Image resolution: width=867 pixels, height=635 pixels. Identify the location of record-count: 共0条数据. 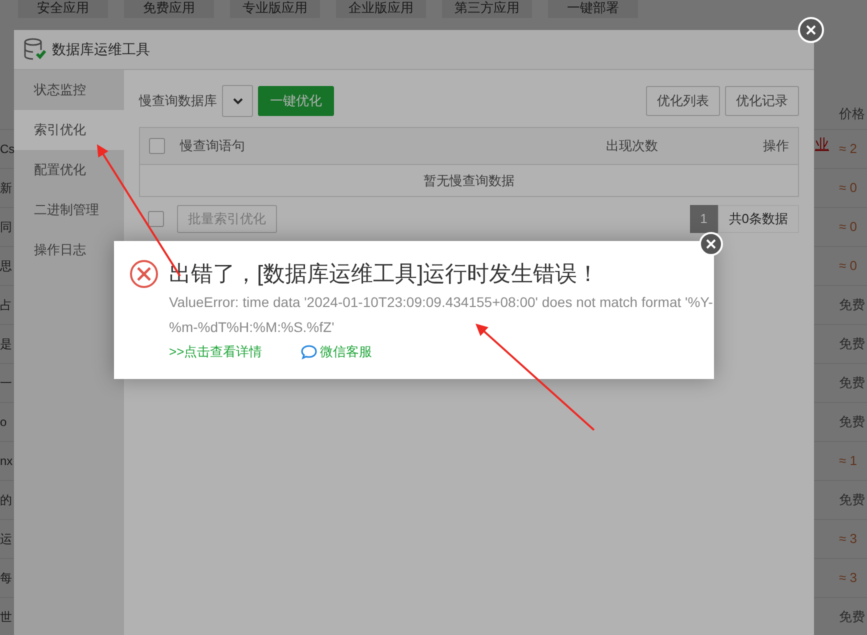
(758, 219).